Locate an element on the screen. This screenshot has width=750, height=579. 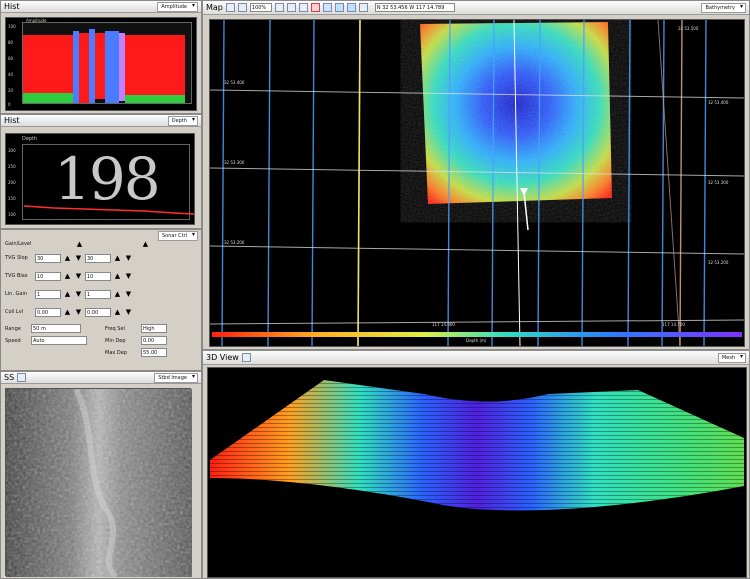
grid-lat-label-1: 32 53.400 is located at coordinates (234, 82).